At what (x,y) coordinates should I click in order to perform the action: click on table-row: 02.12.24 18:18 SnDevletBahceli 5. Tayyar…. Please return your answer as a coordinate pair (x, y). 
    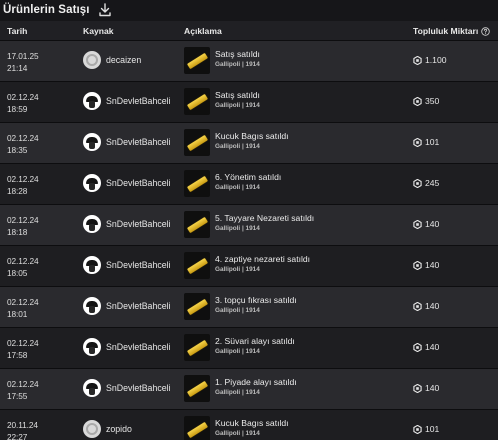
    Looking at the image, I should click on (249, 224).